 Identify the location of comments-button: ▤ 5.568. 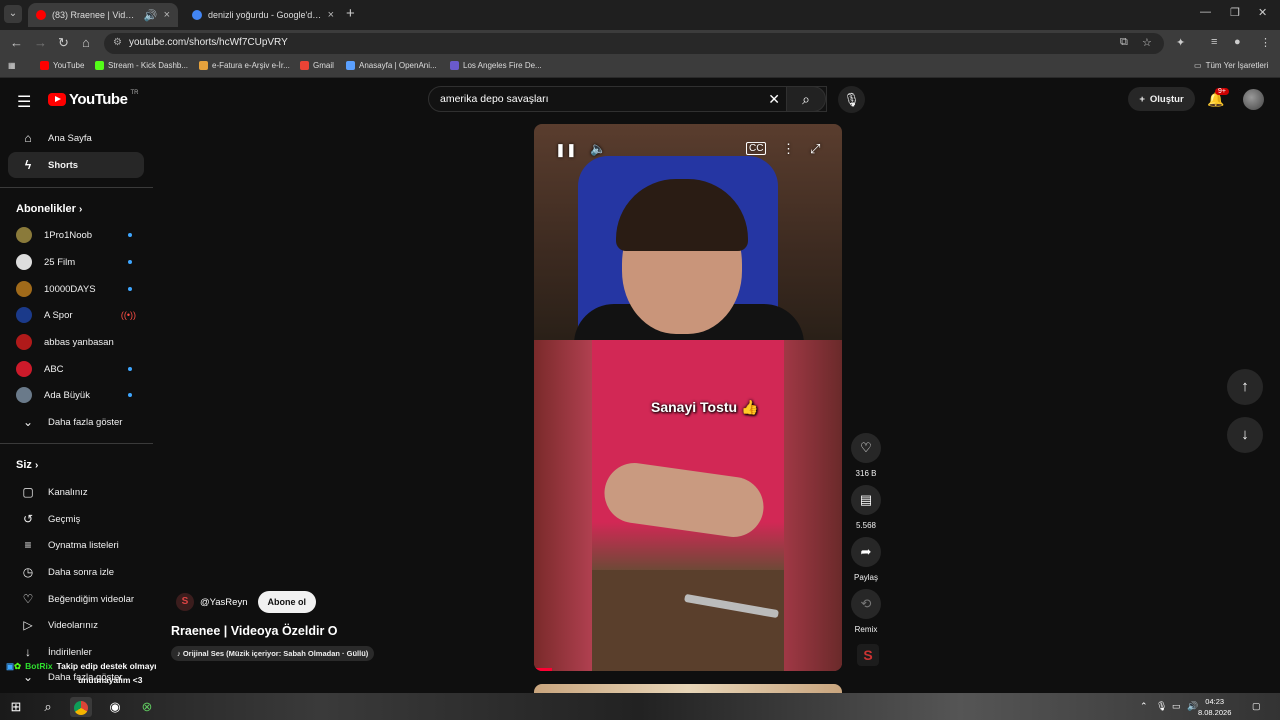
(866, 507).